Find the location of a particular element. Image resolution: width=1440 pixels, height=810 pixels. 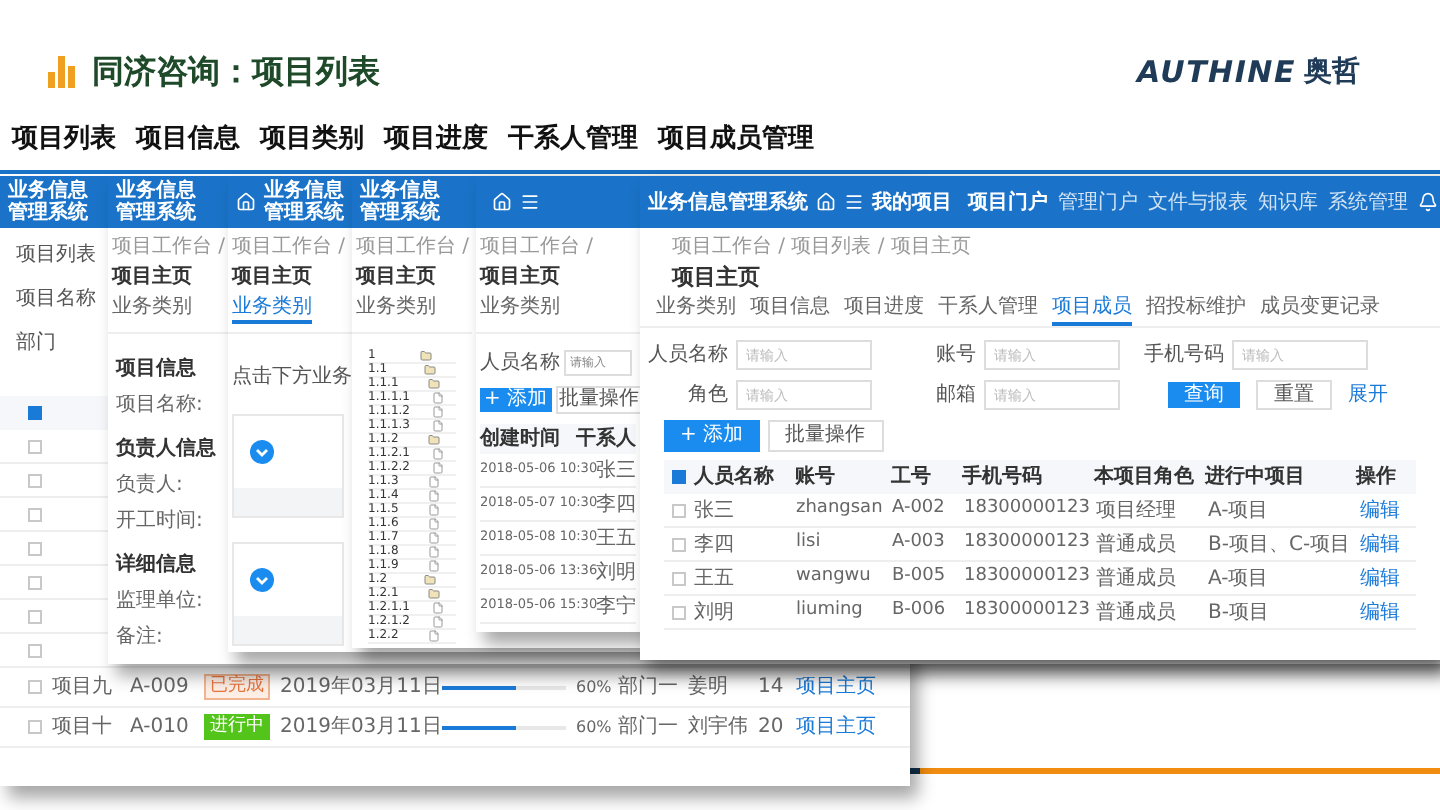

slide-title: 同济咨询：项目列表 is located at coordinates (236, 72).